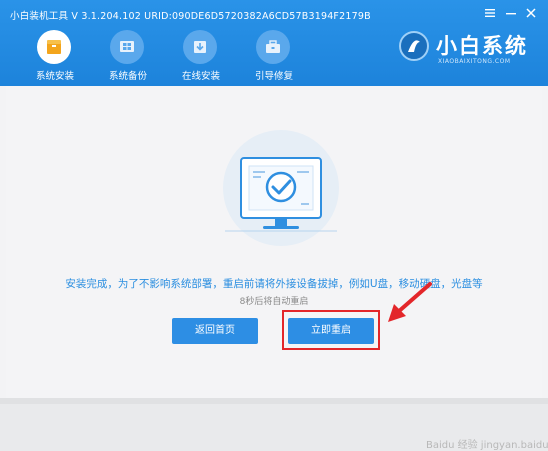 The width and height of the screenshot is (548, 451). What do you see at coordinates (215, 331) in the screenshot?
I see `return-home-button: 返回首页` at bounding box center [215, 331].